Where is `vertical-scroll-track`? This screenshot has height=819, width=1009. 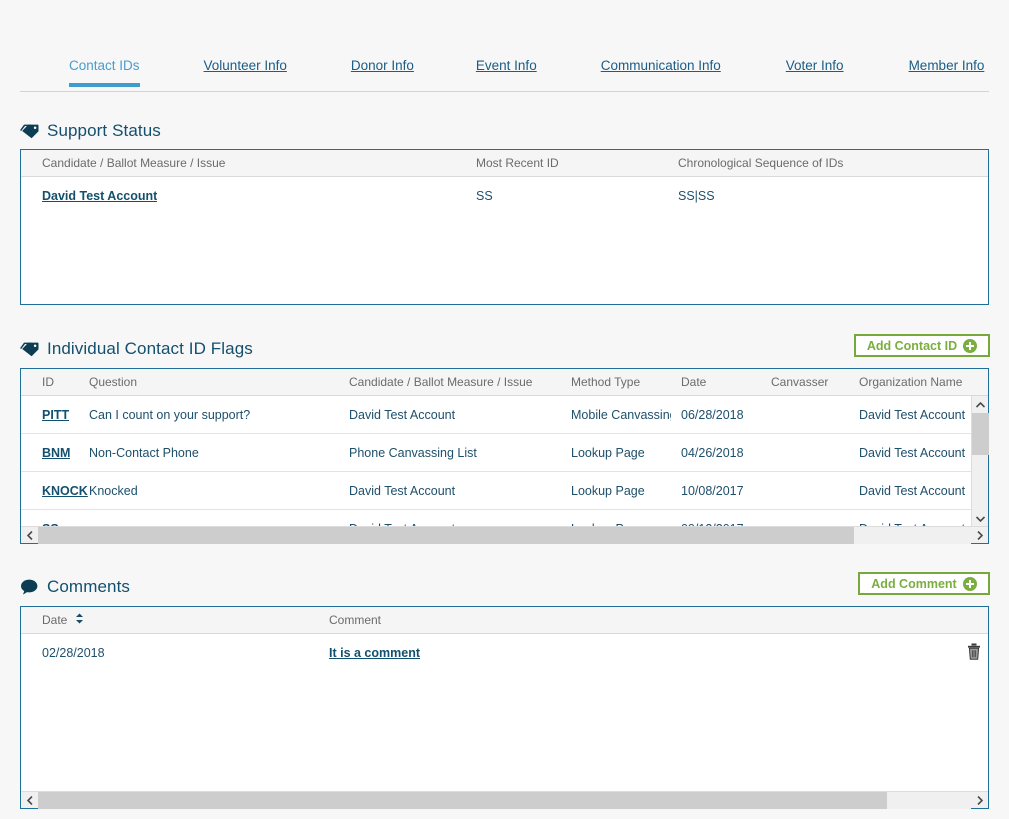 vertical-scroll-track is located at coordinates (980, 461).